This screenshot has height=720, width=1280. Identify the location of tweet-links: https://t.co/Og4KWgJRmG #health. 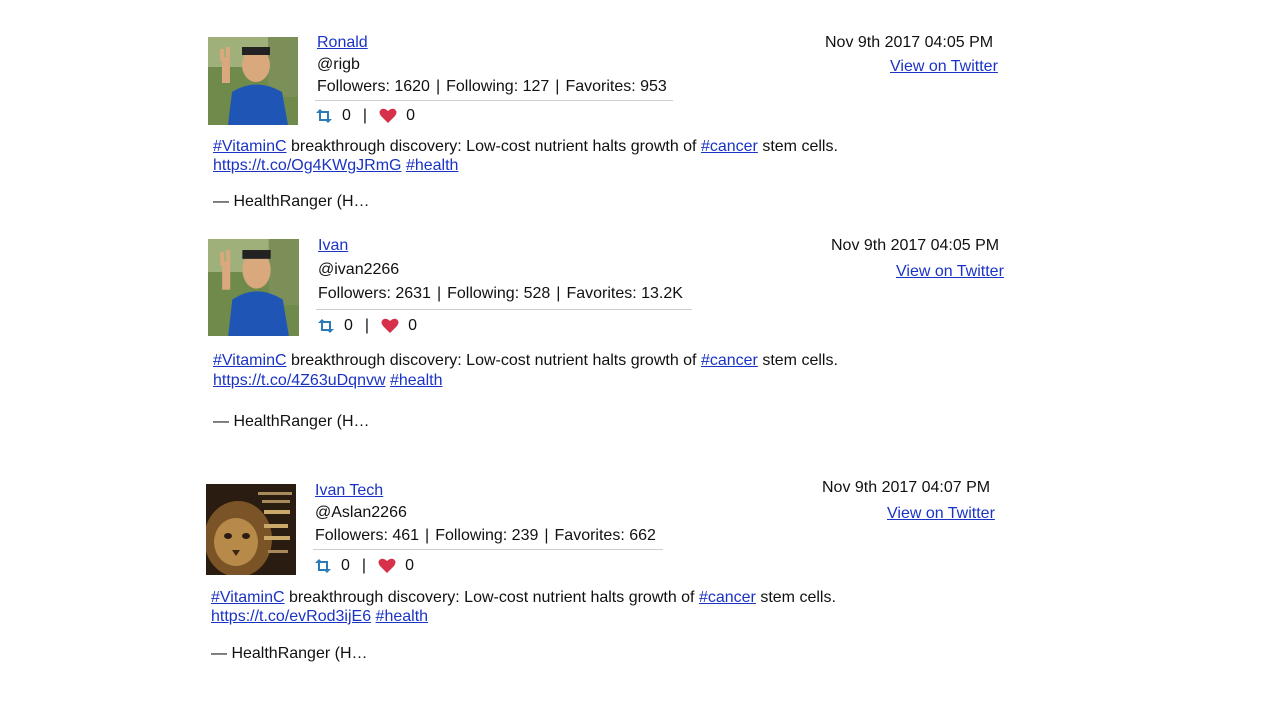
(335, 165).